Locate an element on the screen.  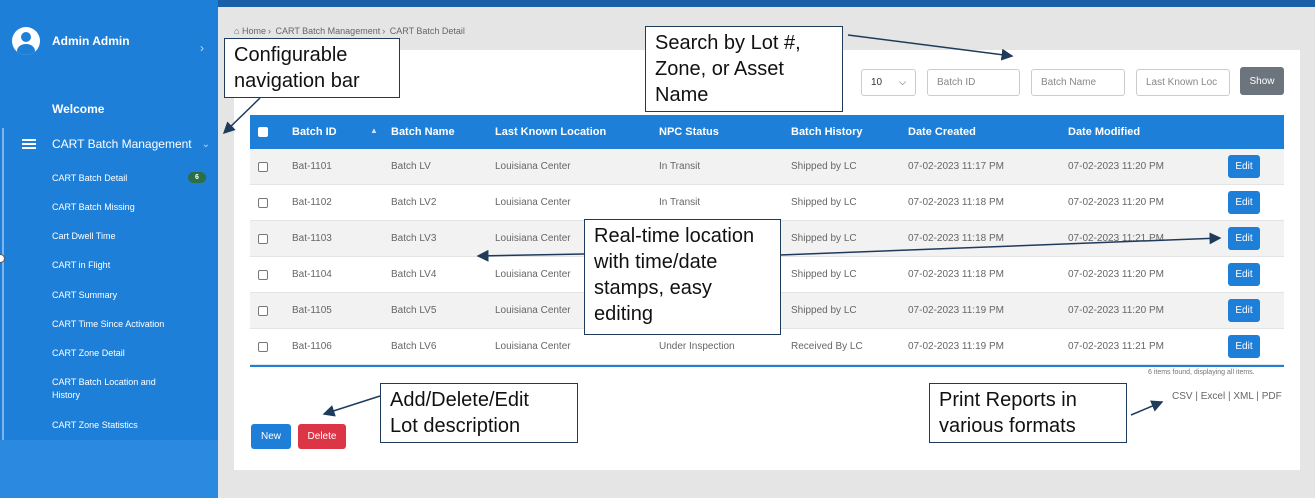
sidebar-item-cart-zone-detail: CART Zone Detail is located at coordinates (122, 353).